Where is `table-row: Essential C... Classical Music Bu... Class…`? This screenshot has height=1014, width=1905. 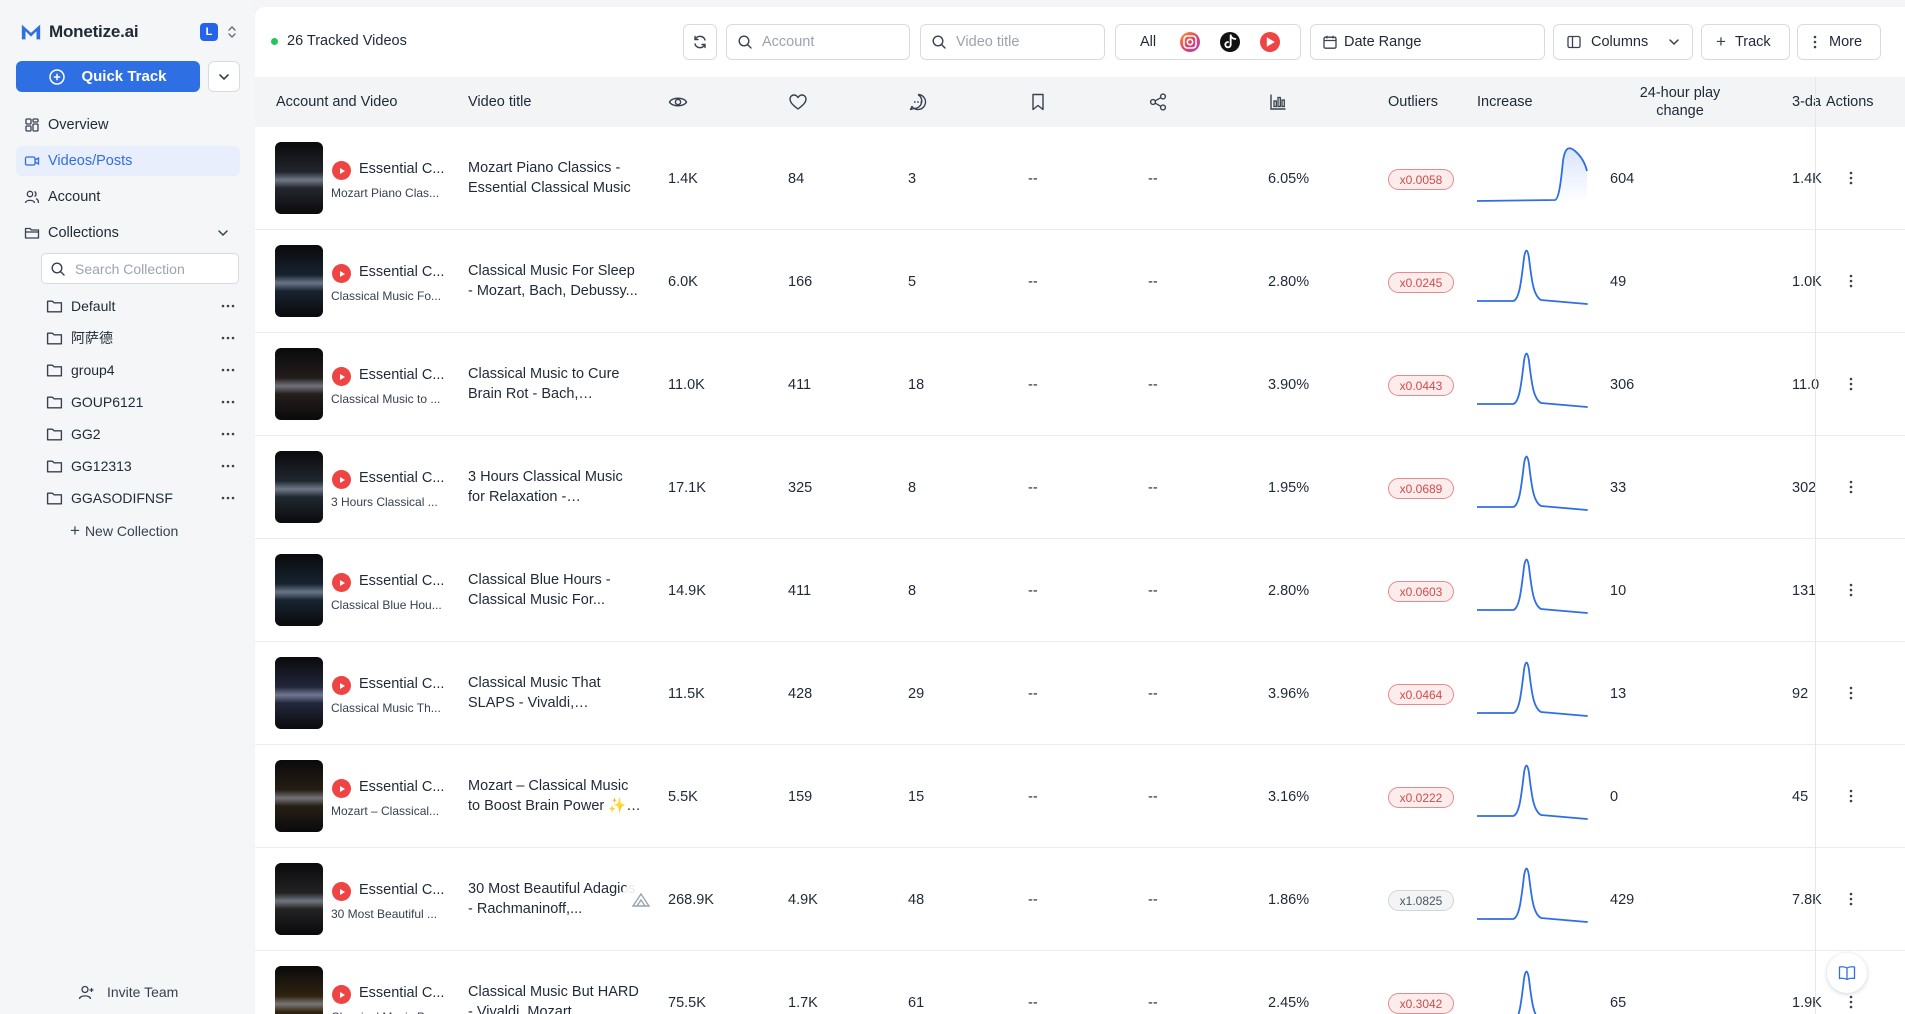
table-row: Essential C... Classical Music Bu... Class… is located at coordinates (1080, 982).